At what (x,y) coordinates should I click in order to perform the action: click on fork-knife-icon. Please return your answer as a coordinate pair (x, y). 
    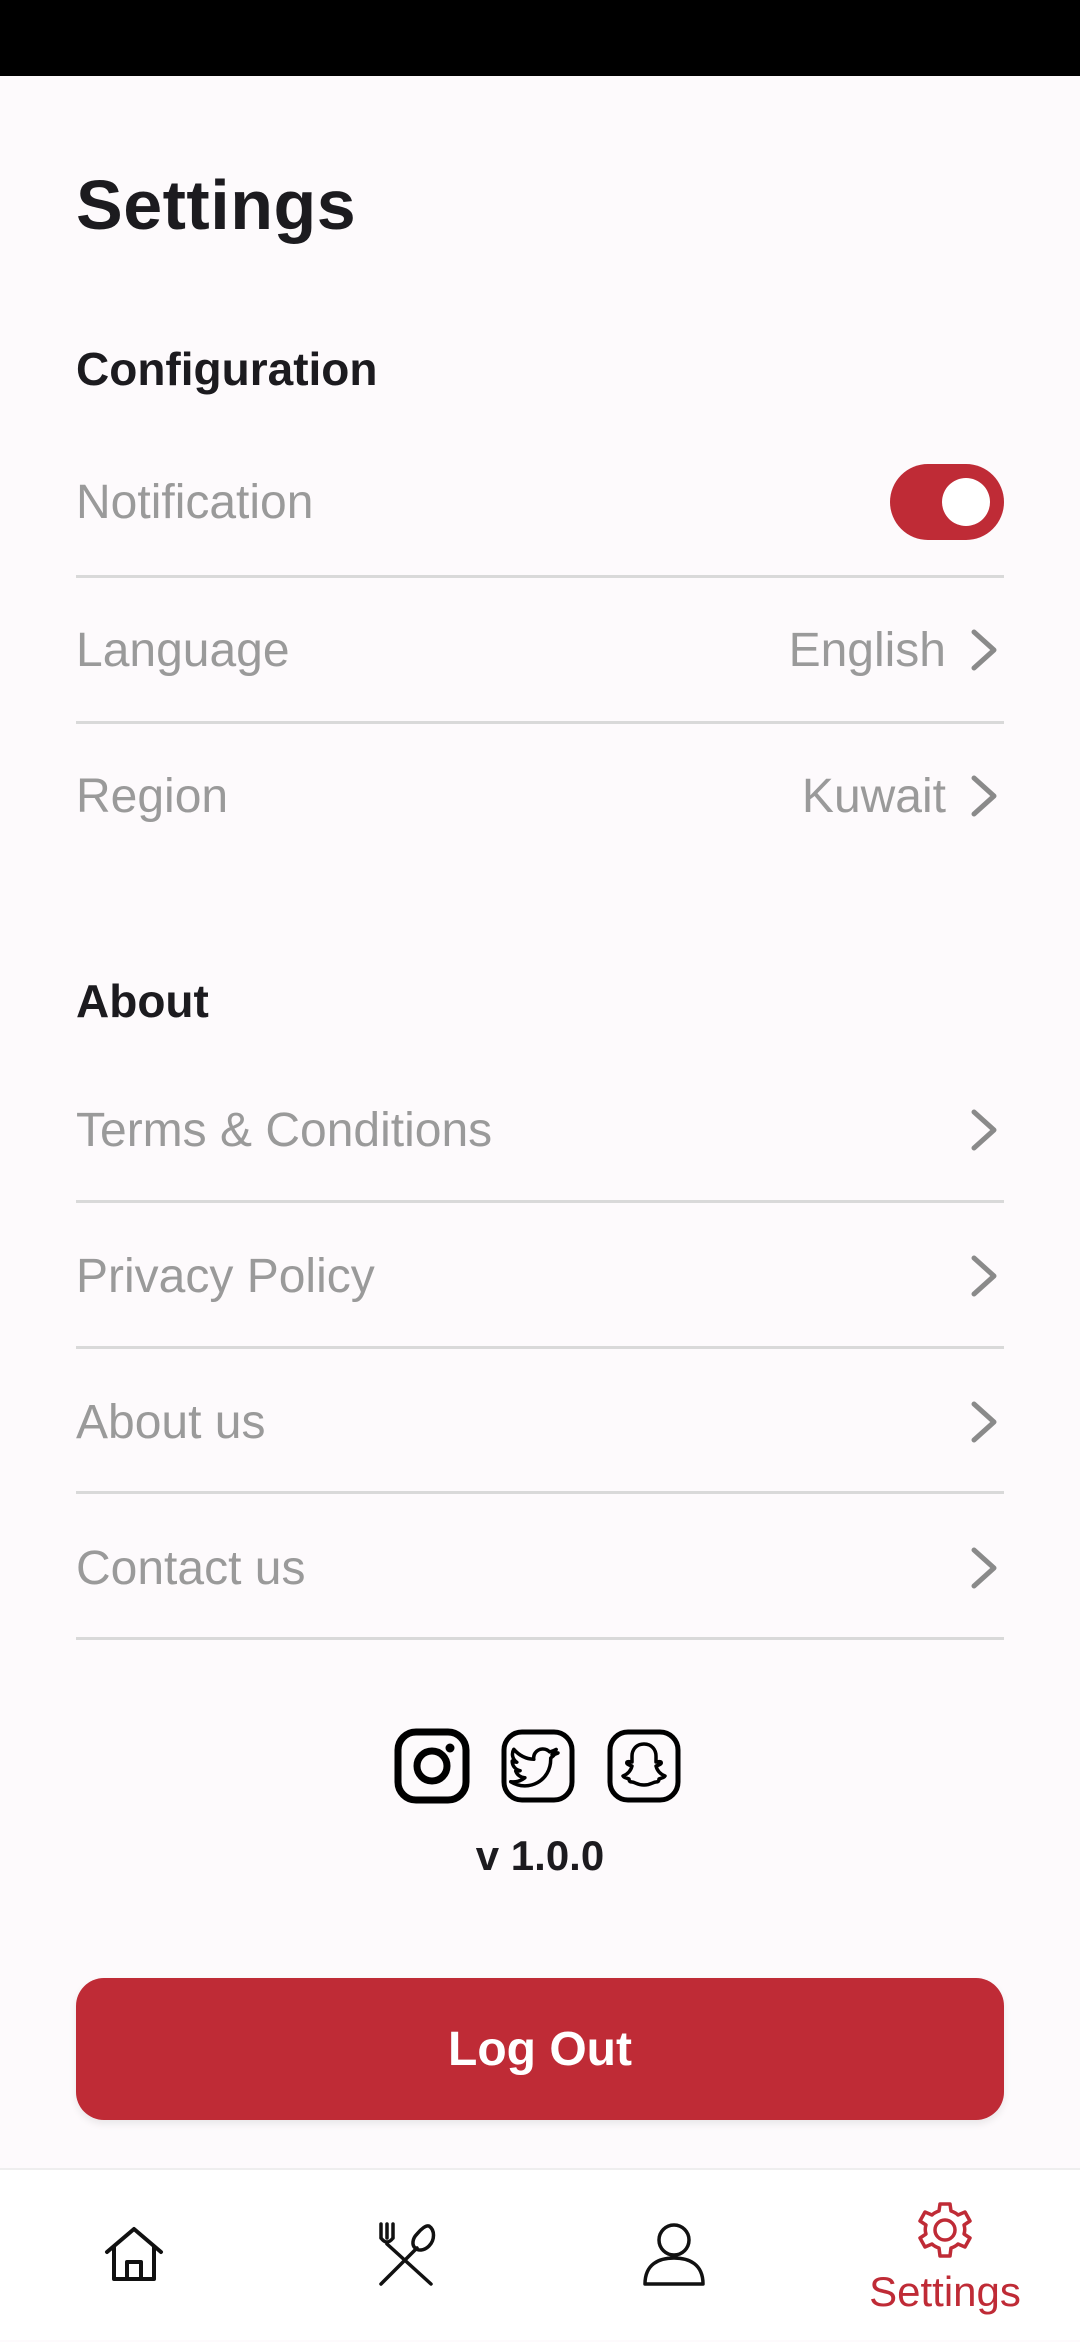
    Looking at the image, I should click on (406, 2256).